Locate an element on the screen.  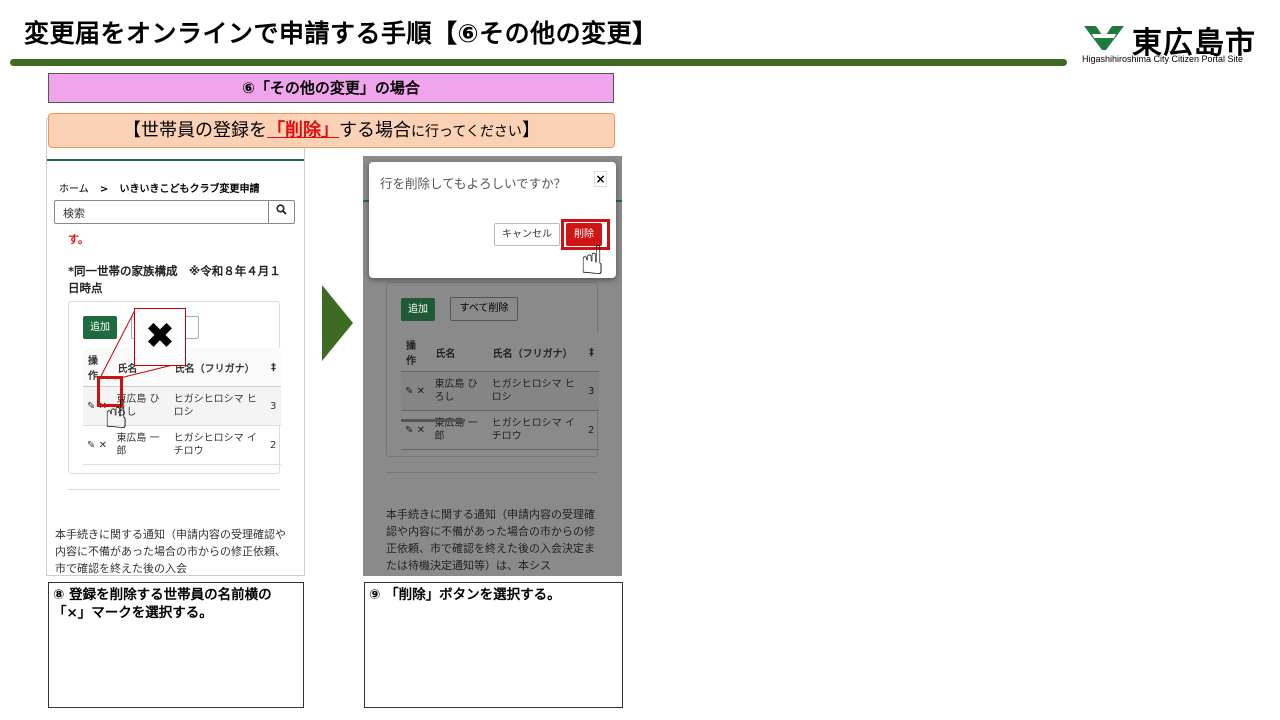
banner-small: に行ってください is located at coordinates (466, 132).